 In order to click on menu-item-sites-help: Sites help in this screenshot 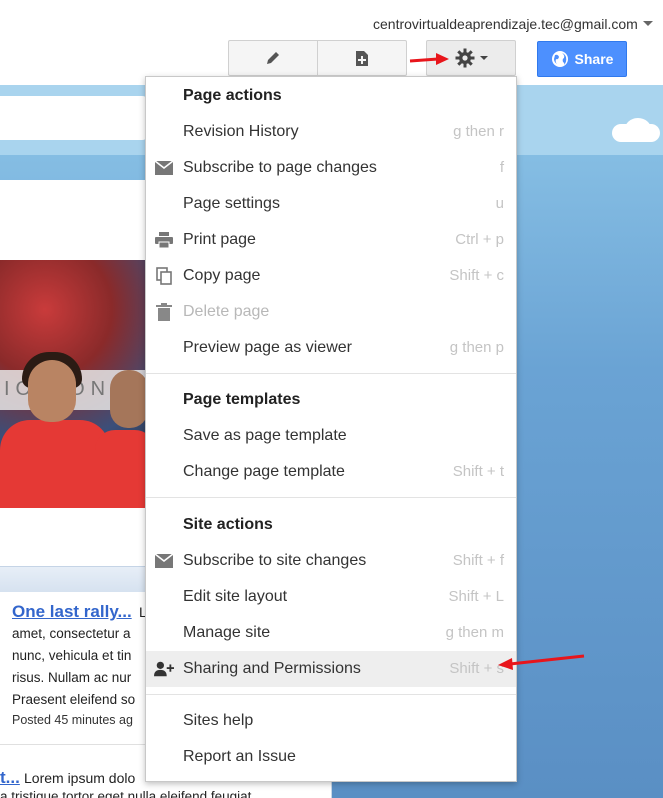, I will do `click(331, 721)`.